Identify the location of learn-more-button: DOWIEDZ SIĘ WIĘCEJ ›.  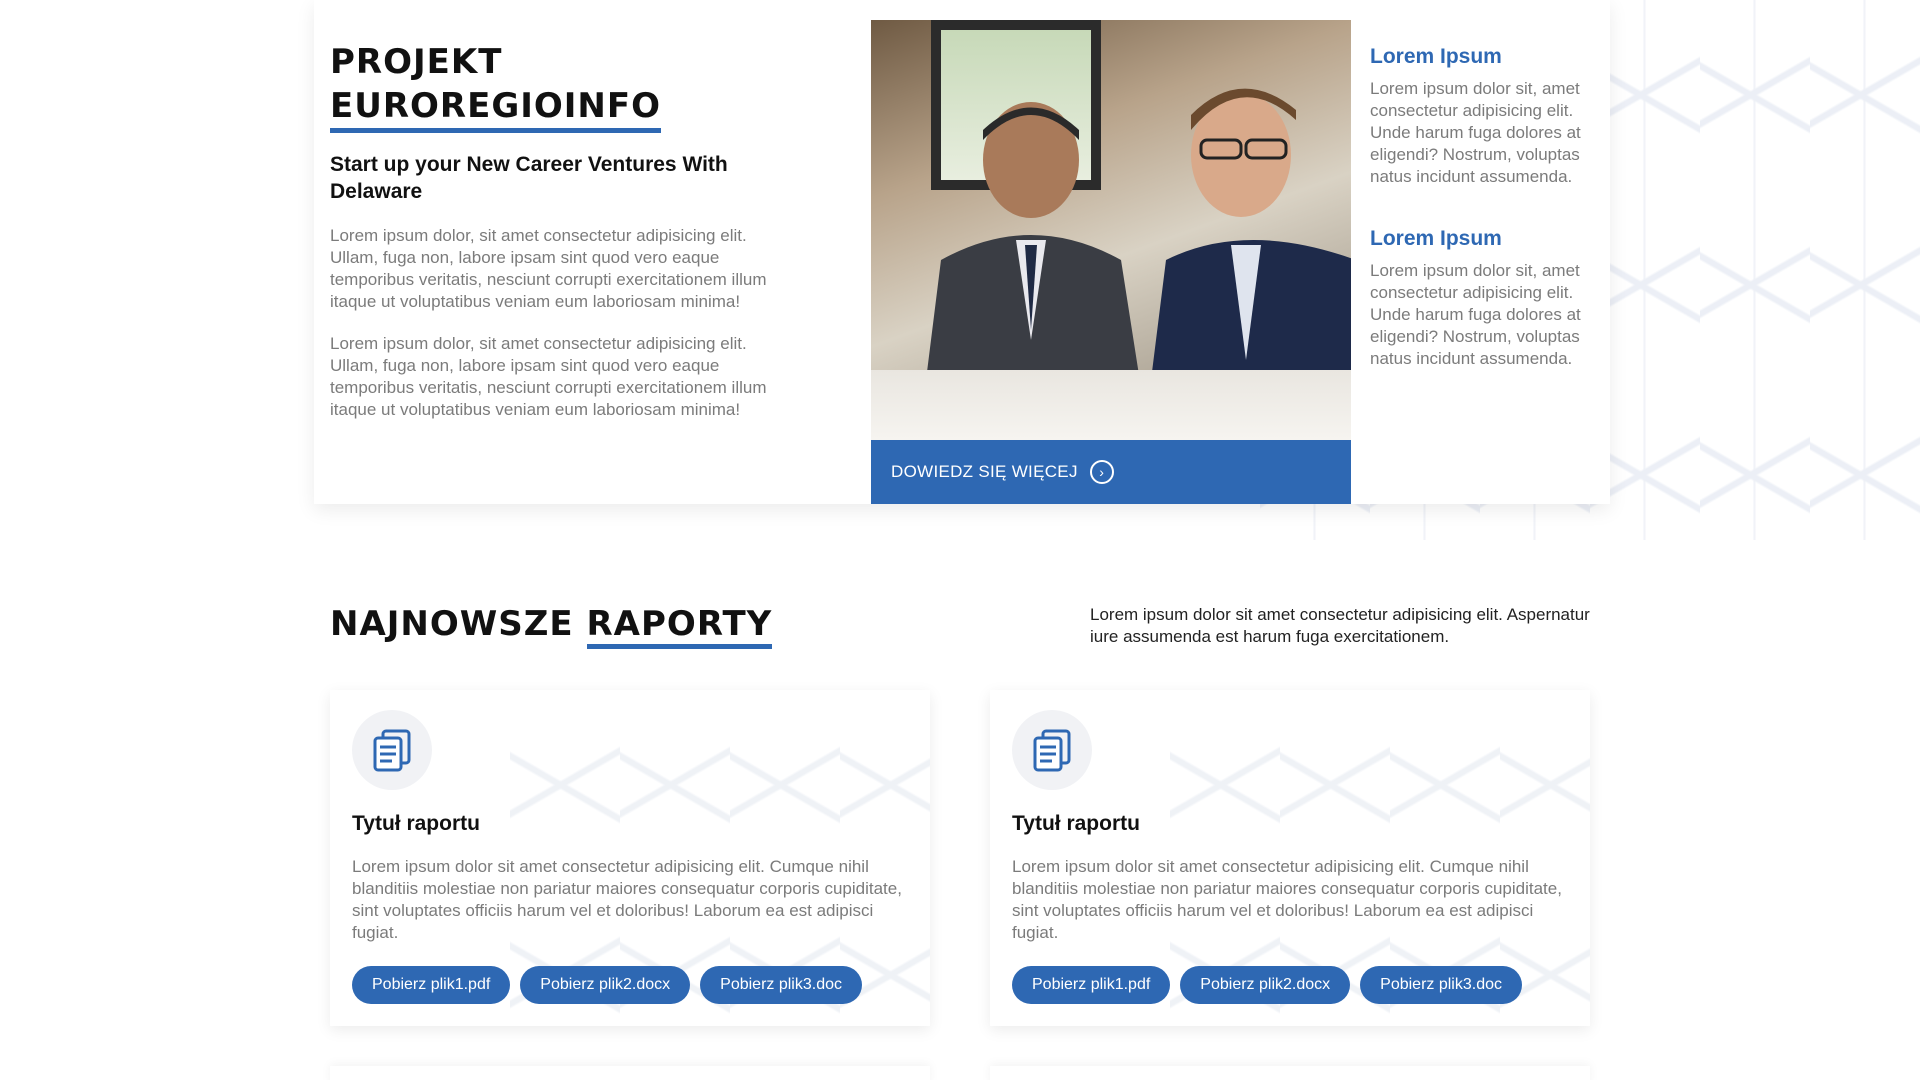
(1111, 472).